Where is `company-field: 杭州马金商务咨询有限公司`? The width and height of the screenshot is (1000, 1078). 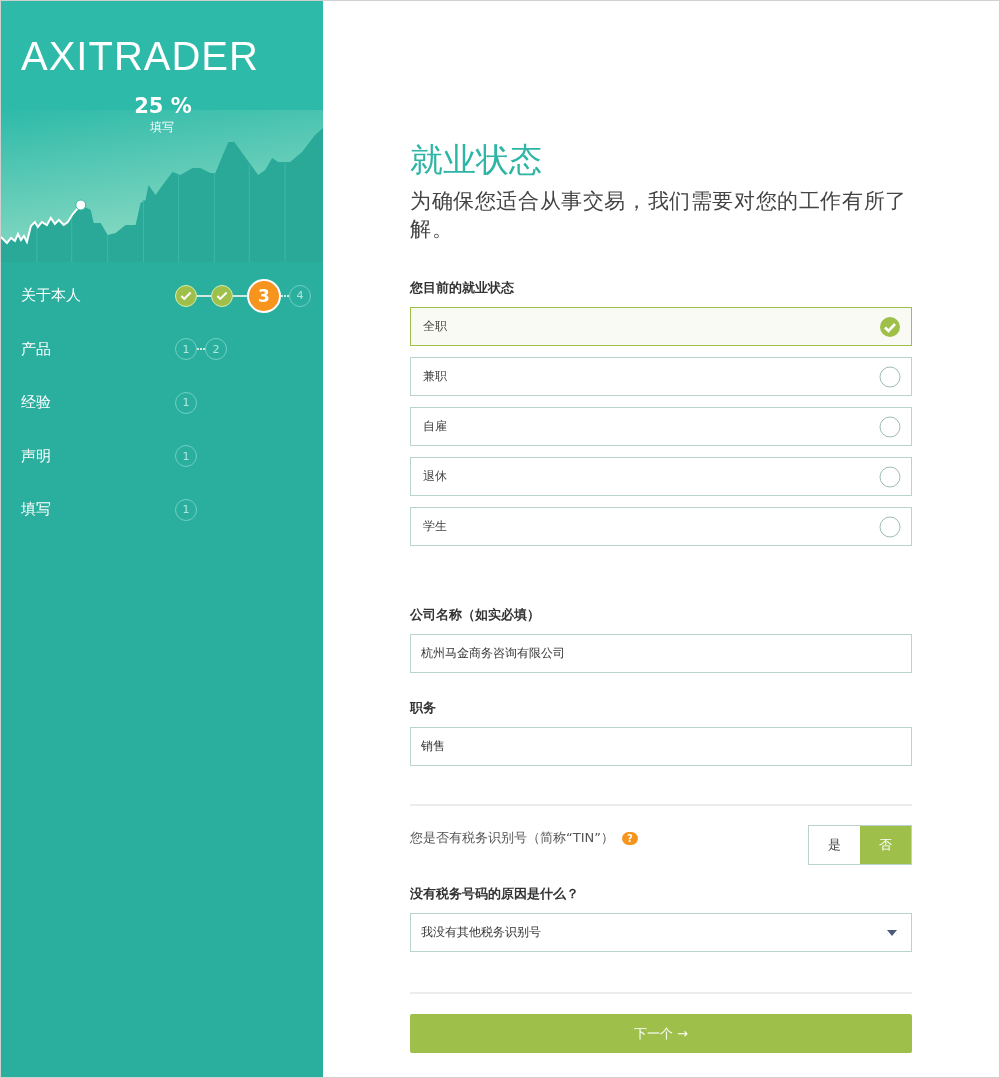 company-field: 杭州马金商务咨询有限公司 is located at coordinates (661, 653).